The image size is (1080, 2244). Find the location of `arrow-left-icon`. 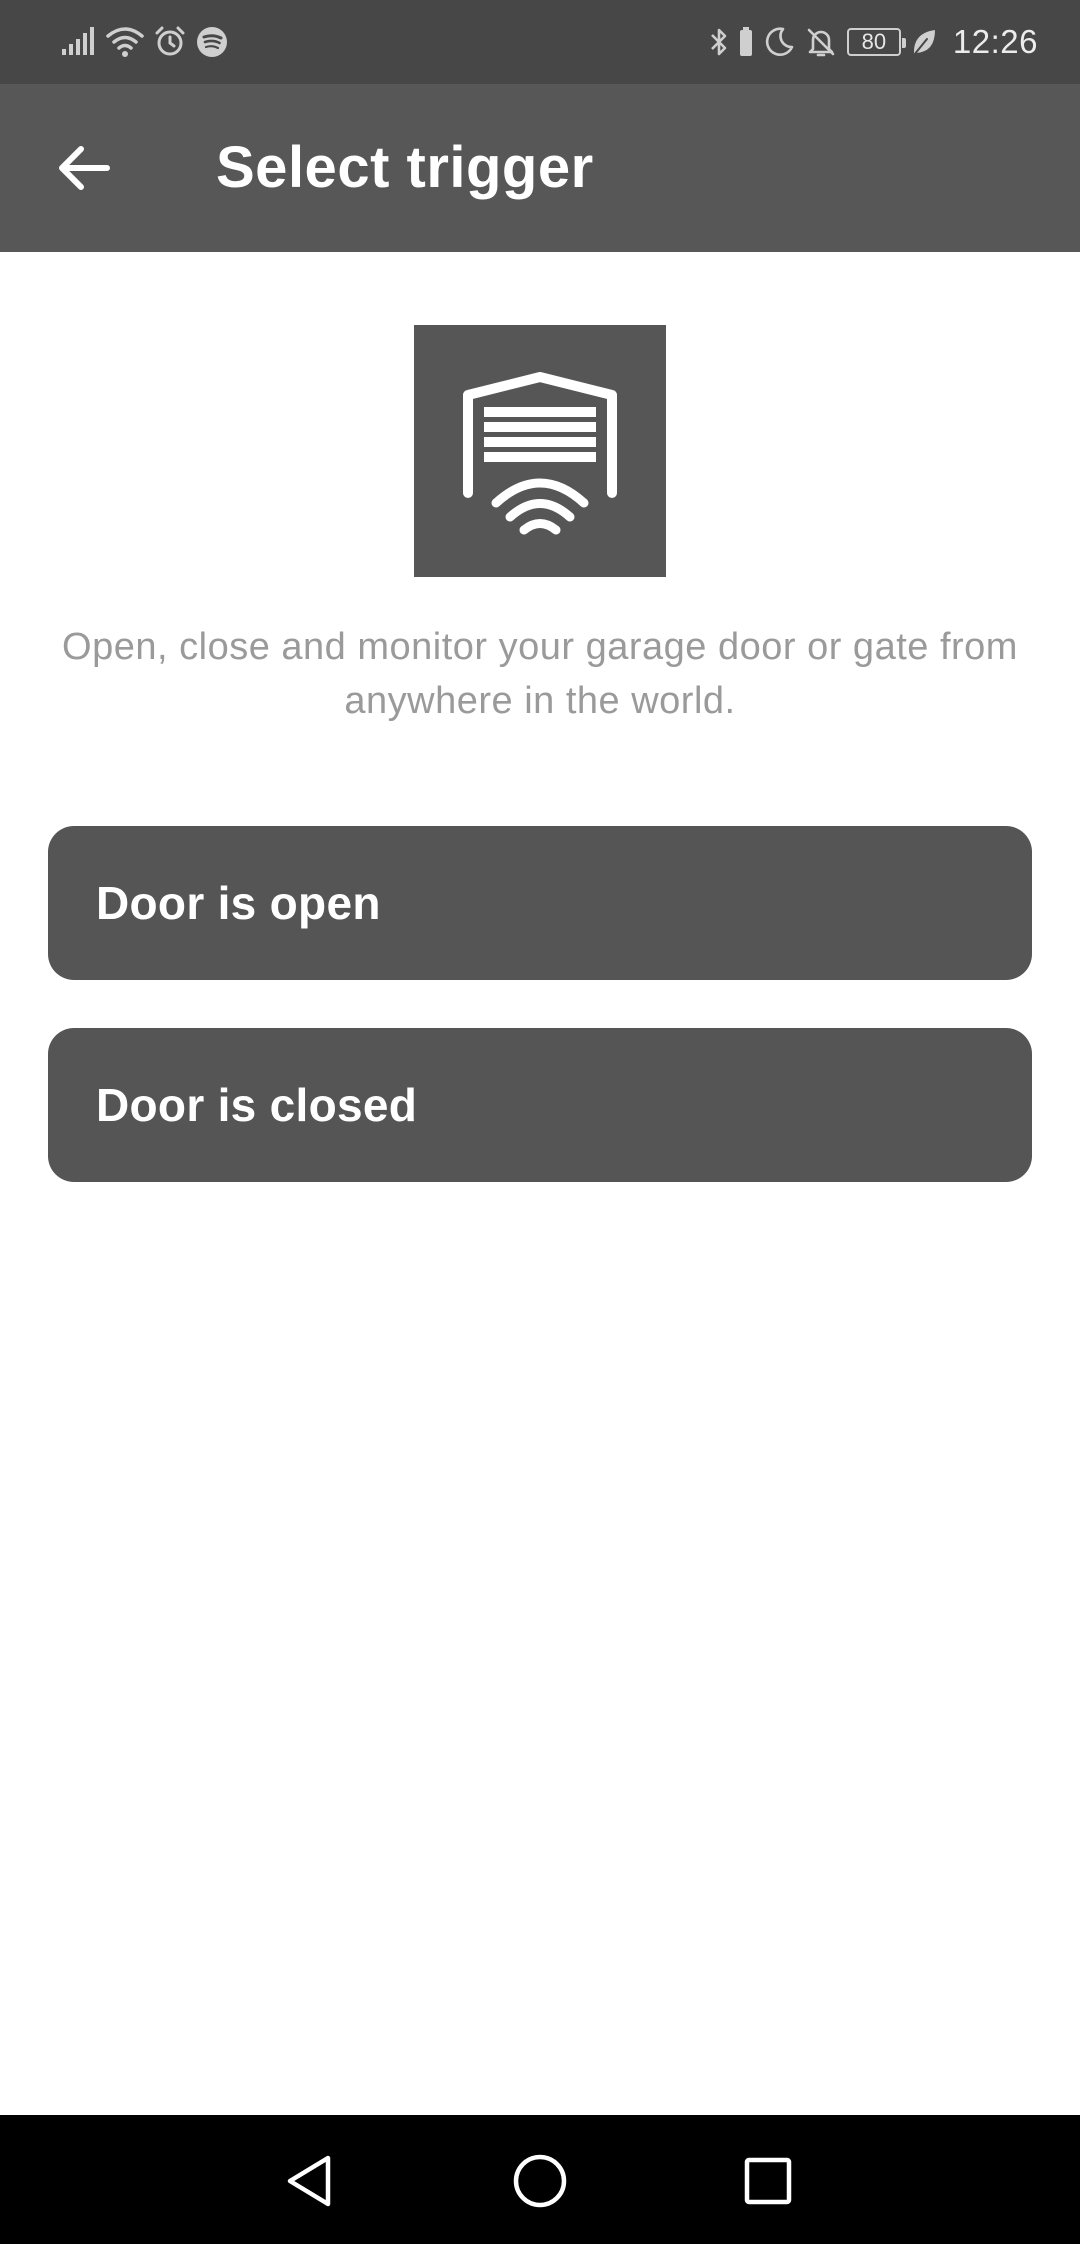

arrow-left-icon is located at coordinates (84, 168).